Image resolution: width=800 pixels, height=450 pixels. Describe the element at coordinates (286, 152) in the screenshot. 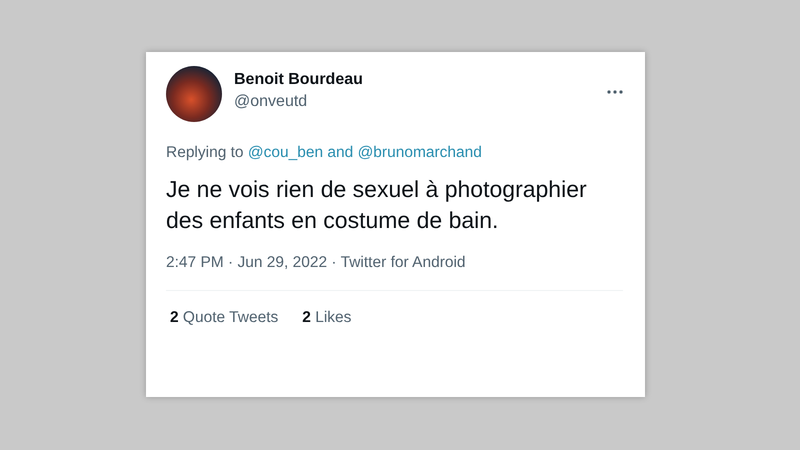

I see `mention-link: @cou_ben` at that location.